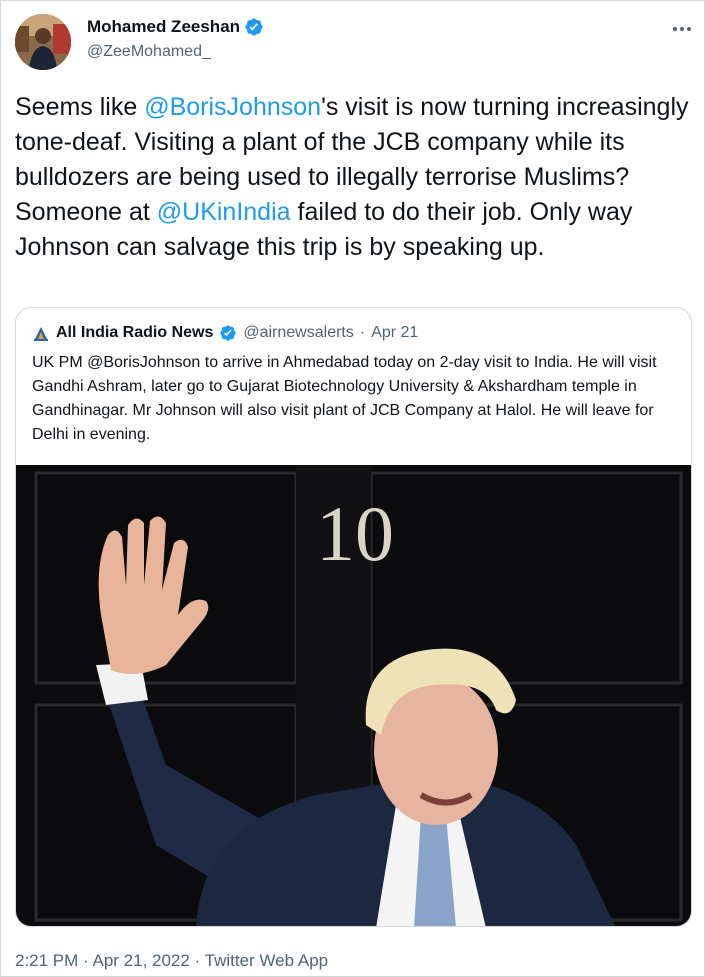 The image size is (705, 977). Describe the element at coordinates (394, 333) in the screenshot. I see `quoted-tweet-date: Apr 21` at that location.